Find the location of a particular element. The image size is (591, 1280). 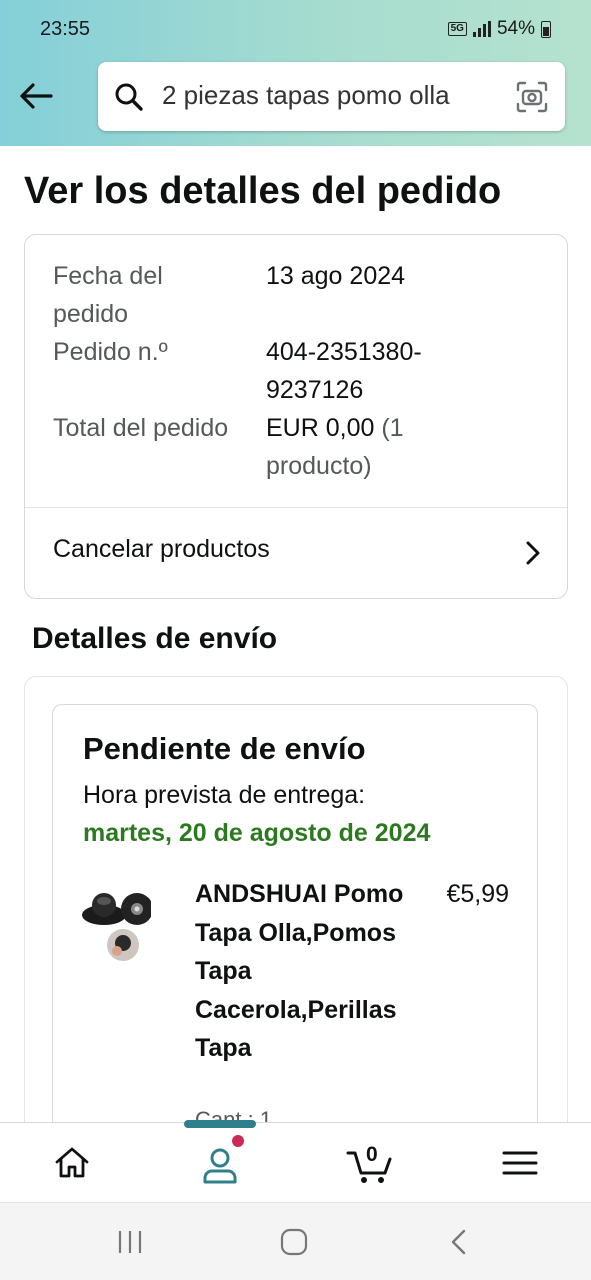

cancel-products-label: Cancelar productos is located at coordinates (161, 549).